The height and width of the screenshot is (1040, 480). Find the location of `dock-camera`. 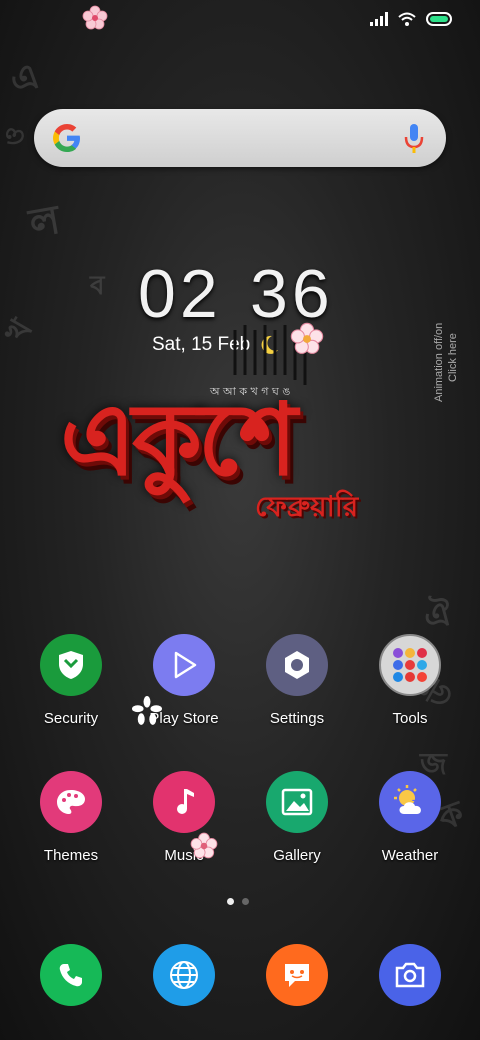

dock-camera is located at coordinates (410, 975).